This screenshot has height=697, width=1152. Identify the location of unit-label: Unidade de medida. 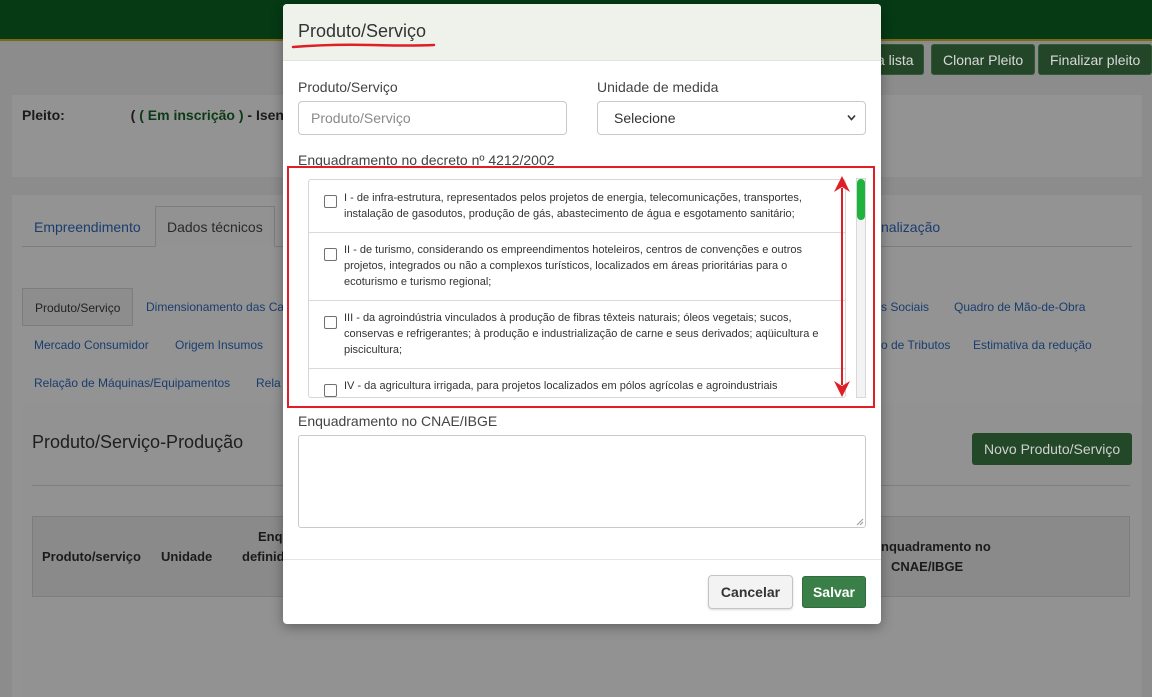
(658, 87).